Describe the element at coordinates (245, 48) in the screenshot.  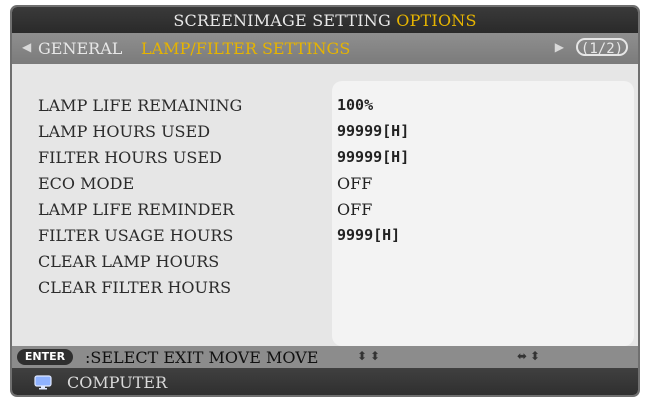
I see `tab-lamp-filter-settings: LAMP/FILTER SETTINGS` at that location.